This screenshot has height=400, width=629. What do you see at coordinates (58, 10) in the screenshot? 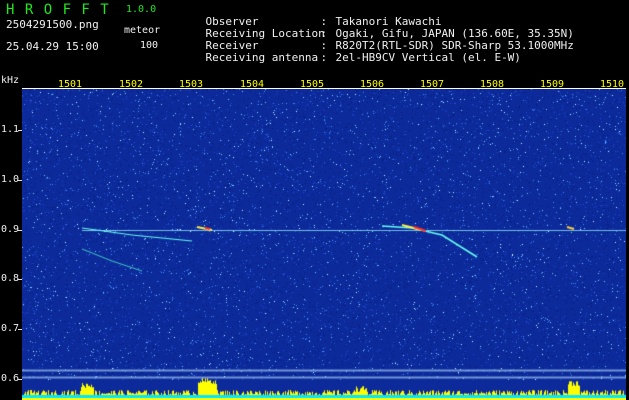
I see `app-title: H R O F F T` at bounding box center [58, 10].